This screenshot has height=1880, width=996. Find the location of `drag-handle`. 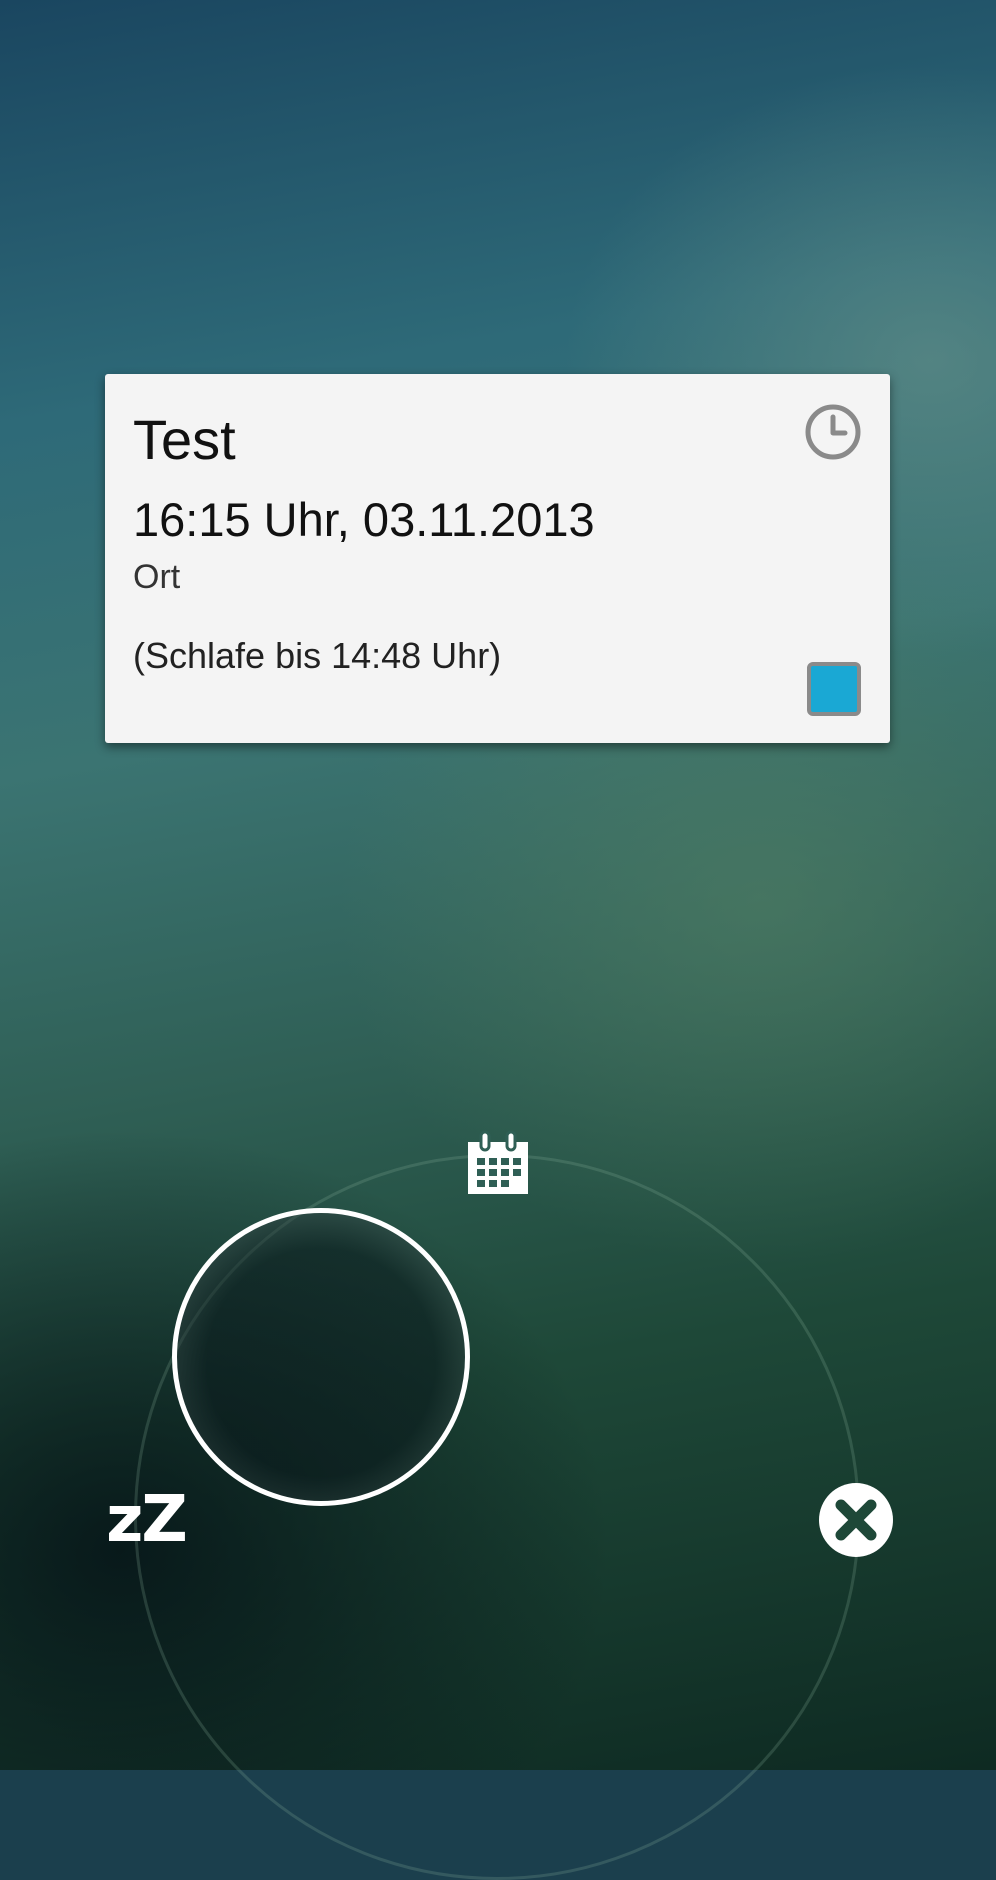

drag-handle is located at coordinates (321, 1357).